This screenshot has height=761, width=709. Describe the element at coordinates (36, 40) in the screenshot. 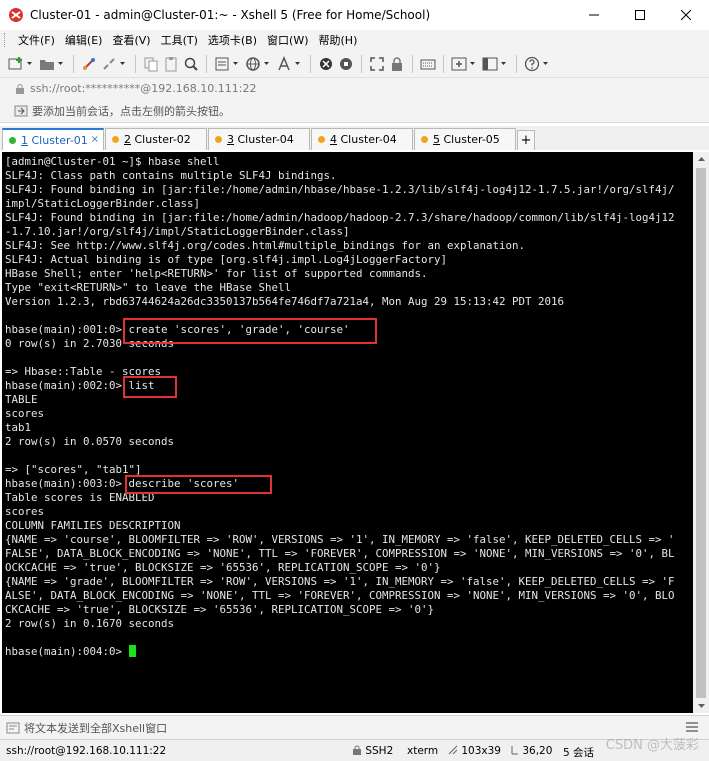

I see `menu-file: 文件(F)` at that location.